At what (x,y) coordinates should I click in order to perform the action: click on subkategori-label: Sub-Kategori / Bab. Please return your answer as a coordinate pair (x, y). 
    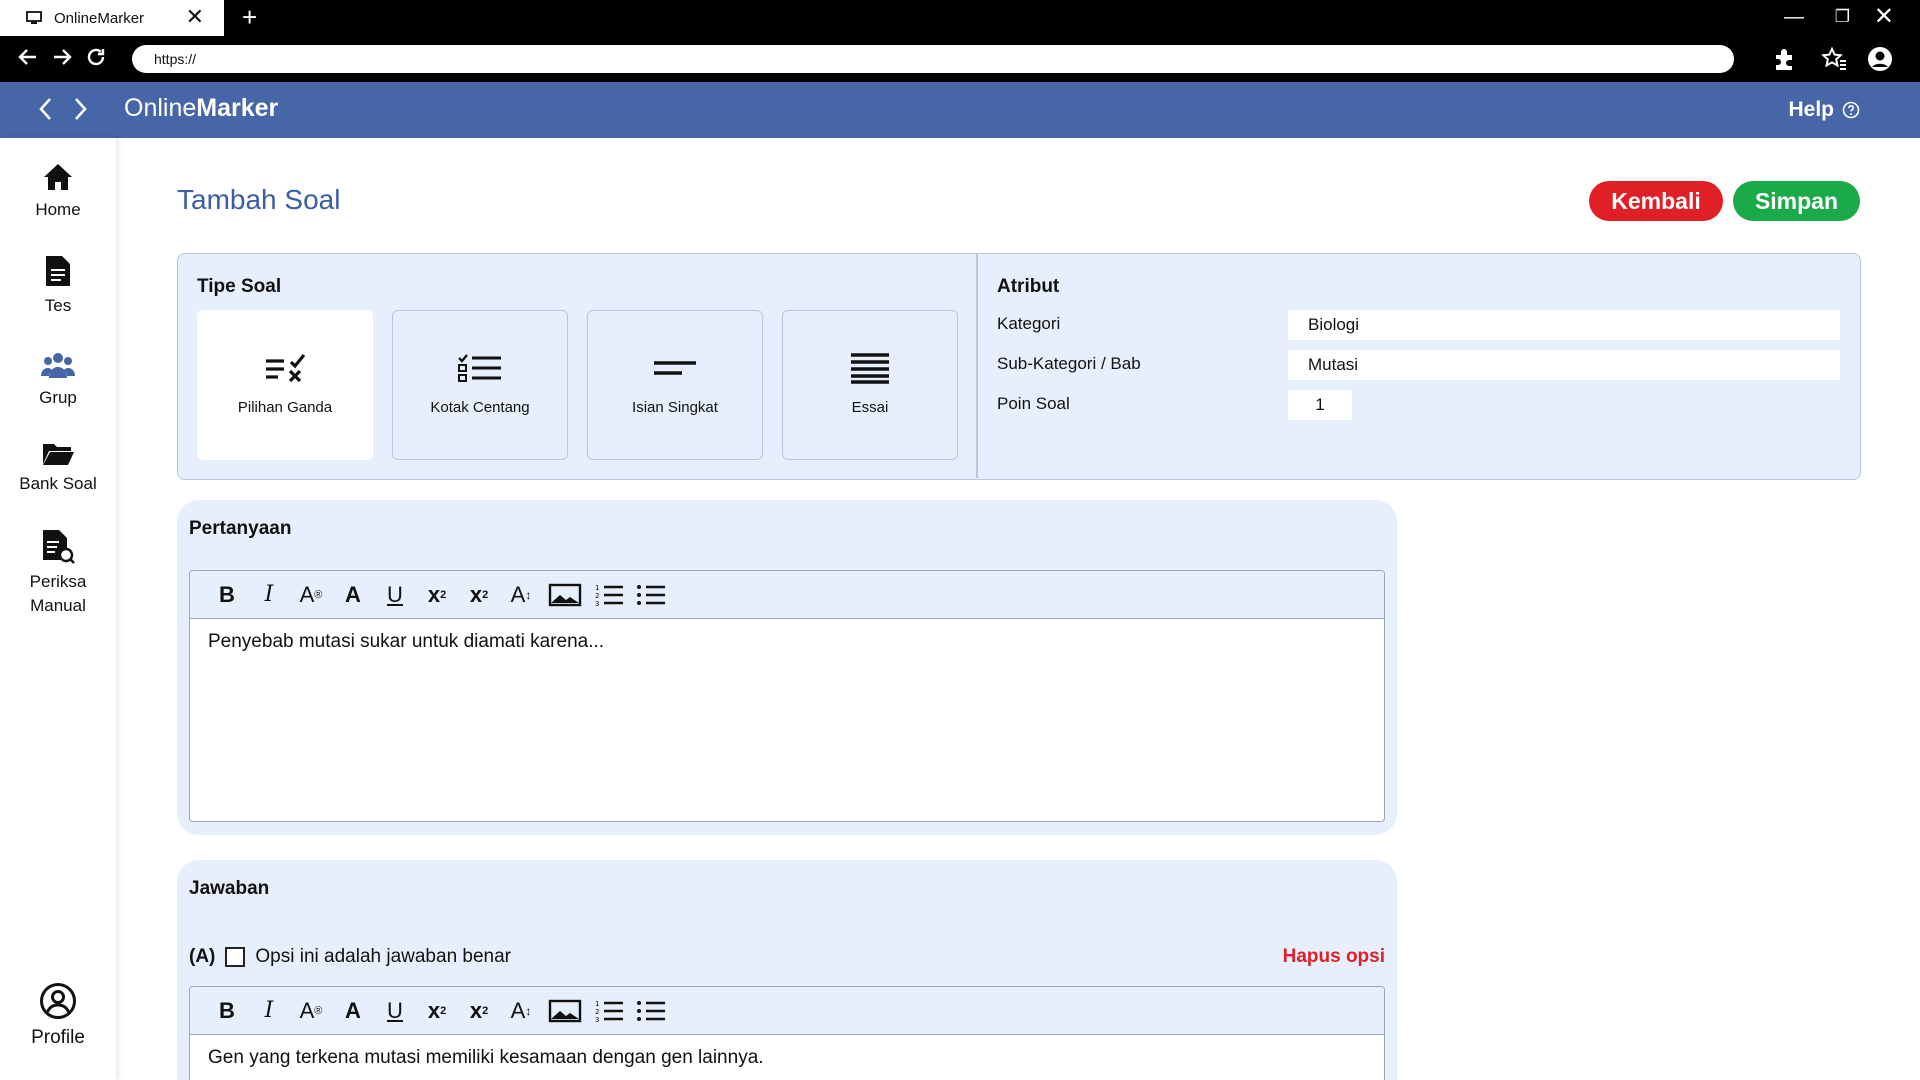
    Looking at the image, I should click on (1069, 363).